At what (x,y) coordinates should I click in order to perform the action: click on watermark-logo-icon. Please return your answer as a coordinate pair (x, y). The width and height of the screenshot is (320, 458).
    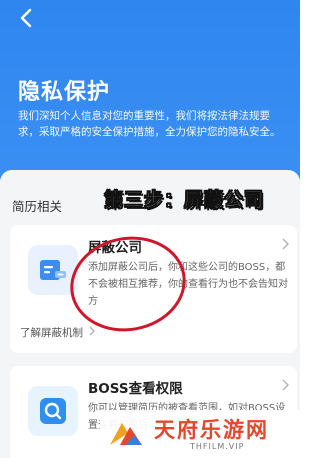
    Looking at the image, I should click on (127, 434).